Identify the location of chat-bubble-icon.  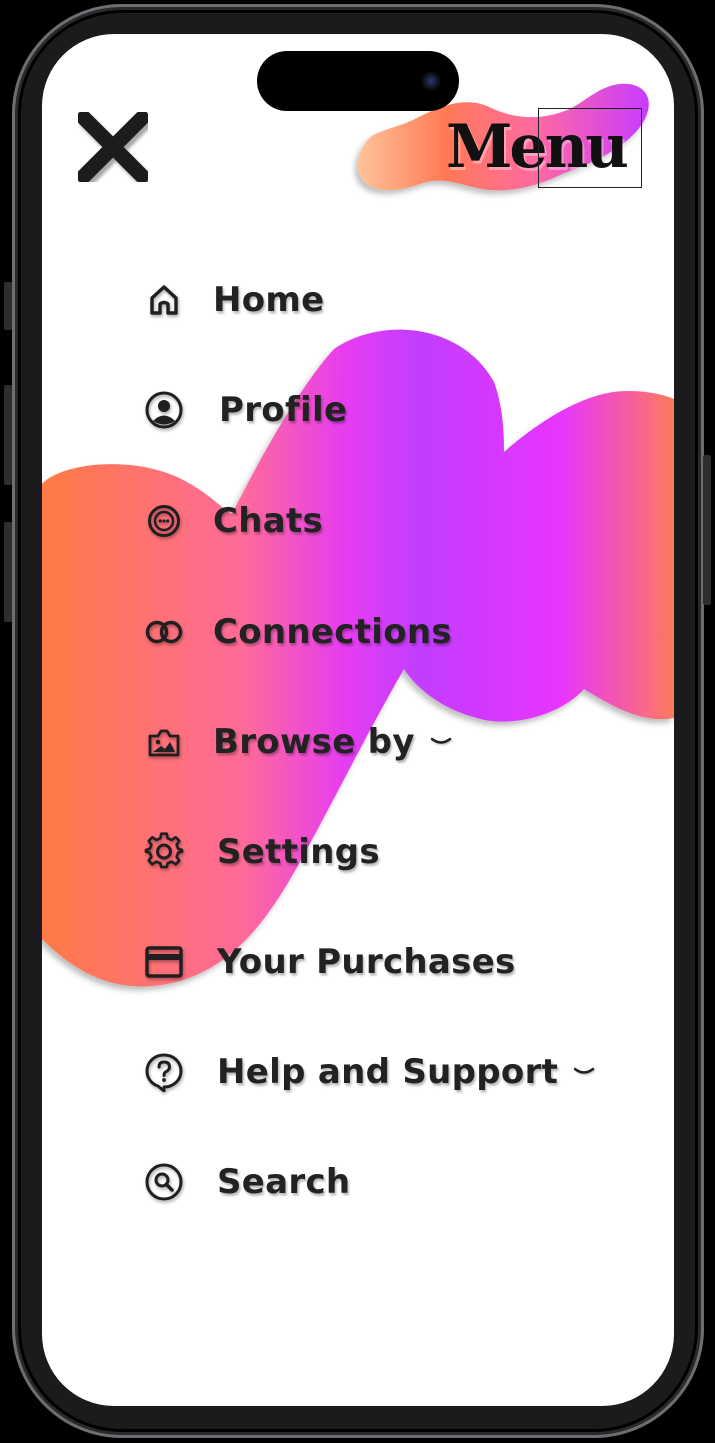
(164, 521).